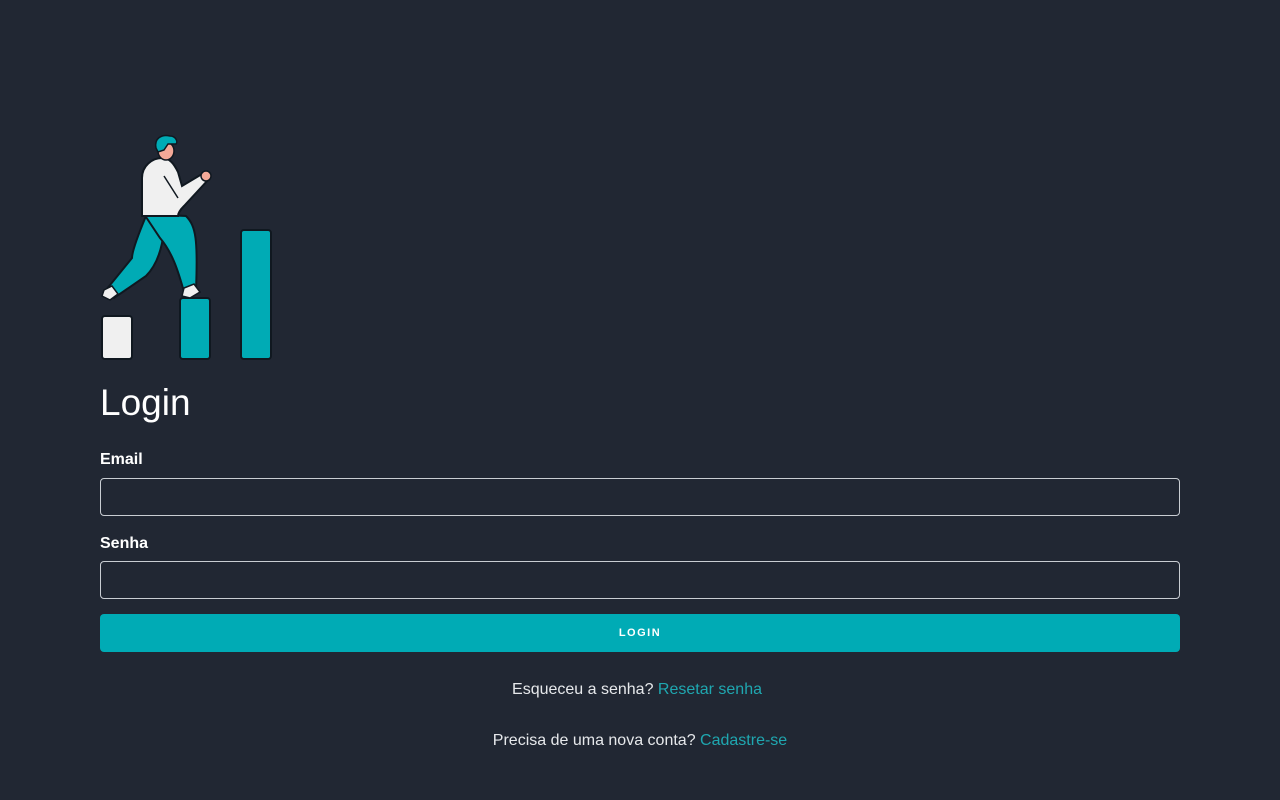 The width and height of the screenshot is (1280, 800). I want to click on reset-password-link: Resetar senha, so click(710, 689).